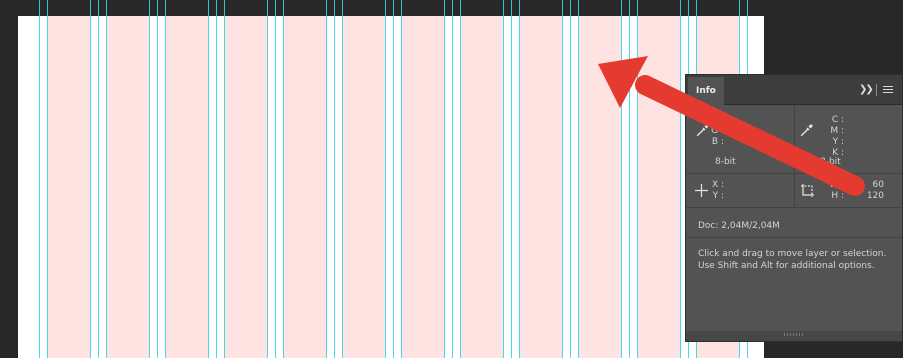  Describe the element at coordinates (717, 185) in the screenshot. I see `x-label: X :` at that location.